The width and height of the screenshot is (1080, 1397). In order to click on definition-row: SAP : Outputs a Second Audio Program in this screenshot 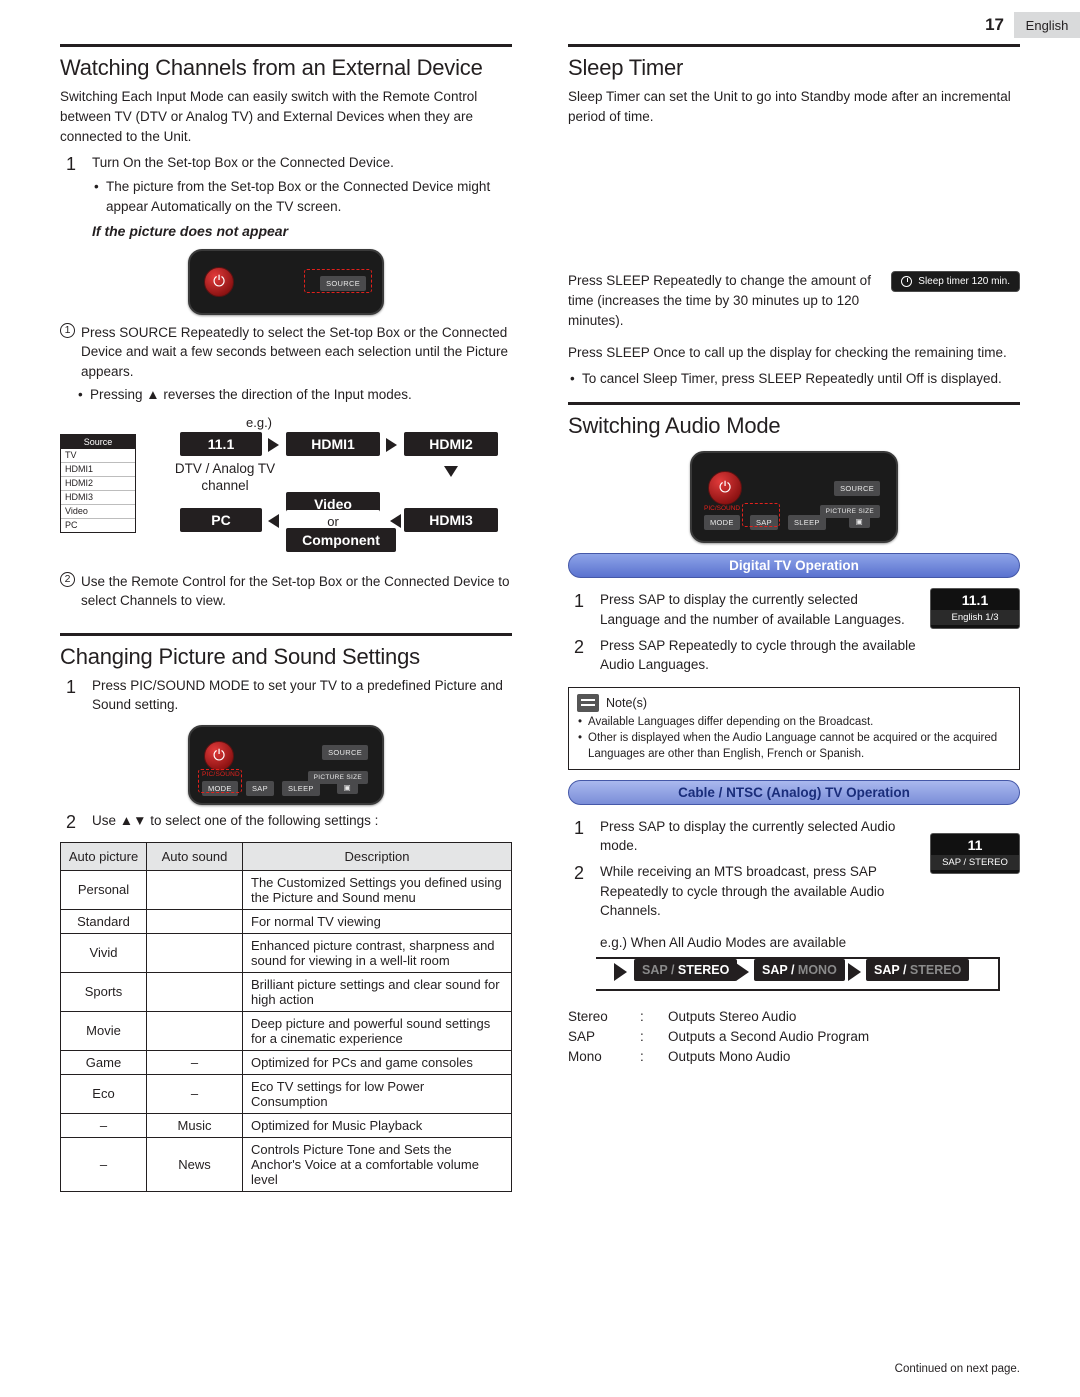, I will do `click(794, 1037)`.